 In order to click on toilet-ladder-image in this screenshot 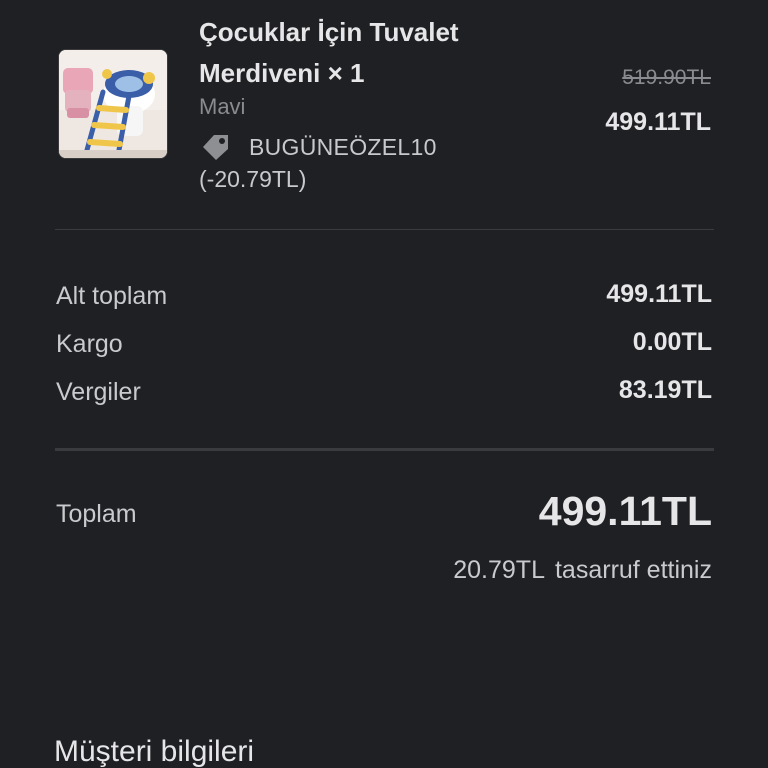, I will do `click(113, 104)`.